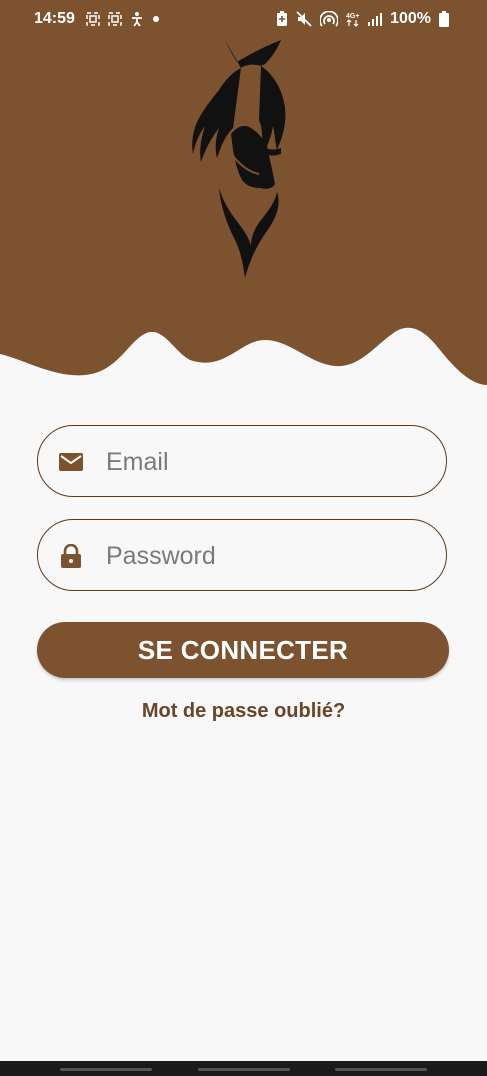  What do you see at coordinates (243, 20) in the screenshot?
I see `status-bar: 14:59 4G+ 100%` at bounding box center [243, 20].